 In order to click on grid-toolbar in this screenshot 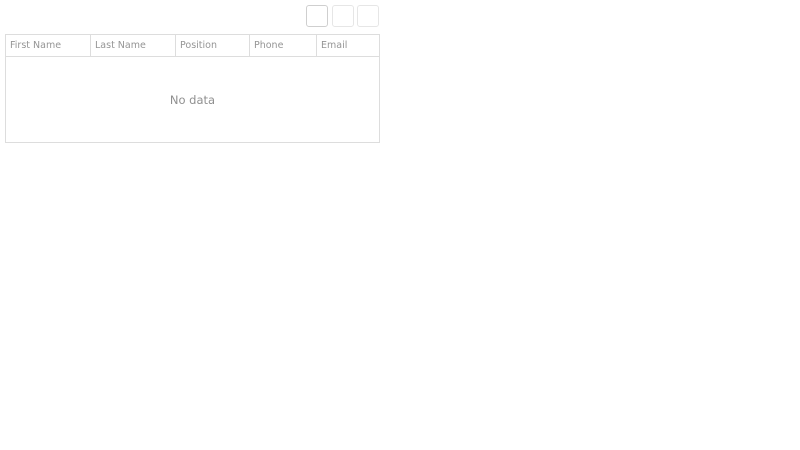, I will do `click(192, 16)`.